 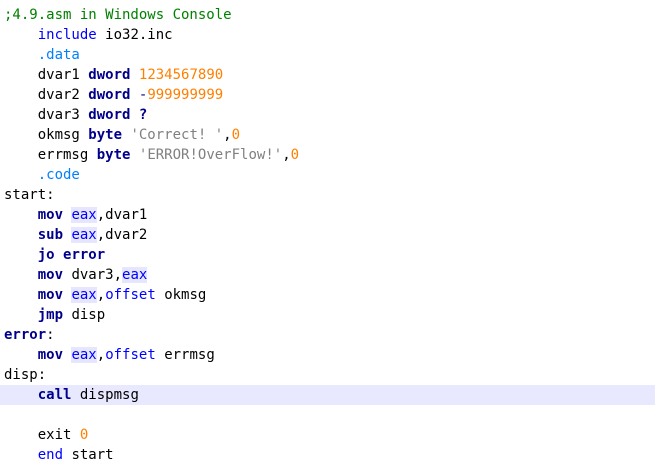 What do you see at coordinates (210, 155) in the screenshot?
I see `code-token-str: 'ERROR!OverFlow!'` at bounding box center [210, 155].